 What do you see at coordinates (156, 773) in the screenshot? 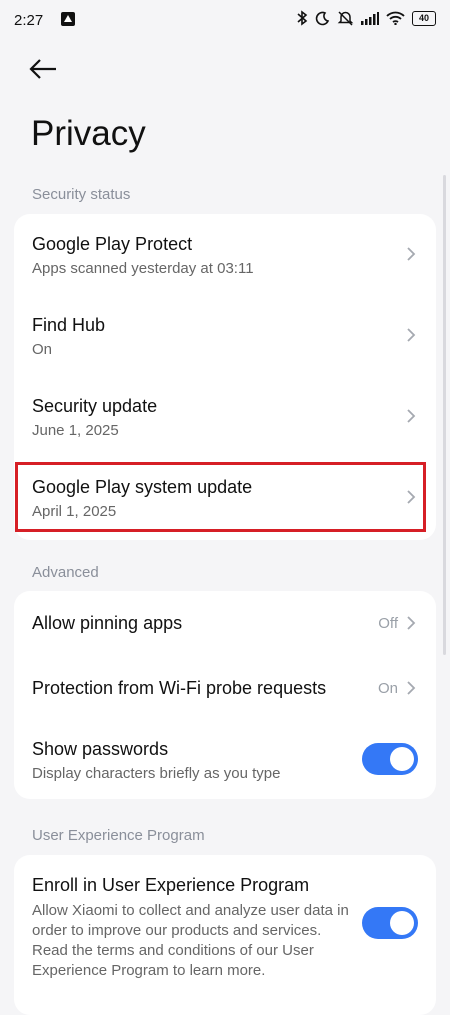
I see `item-subtitle: Display characters briefly as you type` at bounding box center [156, 773].